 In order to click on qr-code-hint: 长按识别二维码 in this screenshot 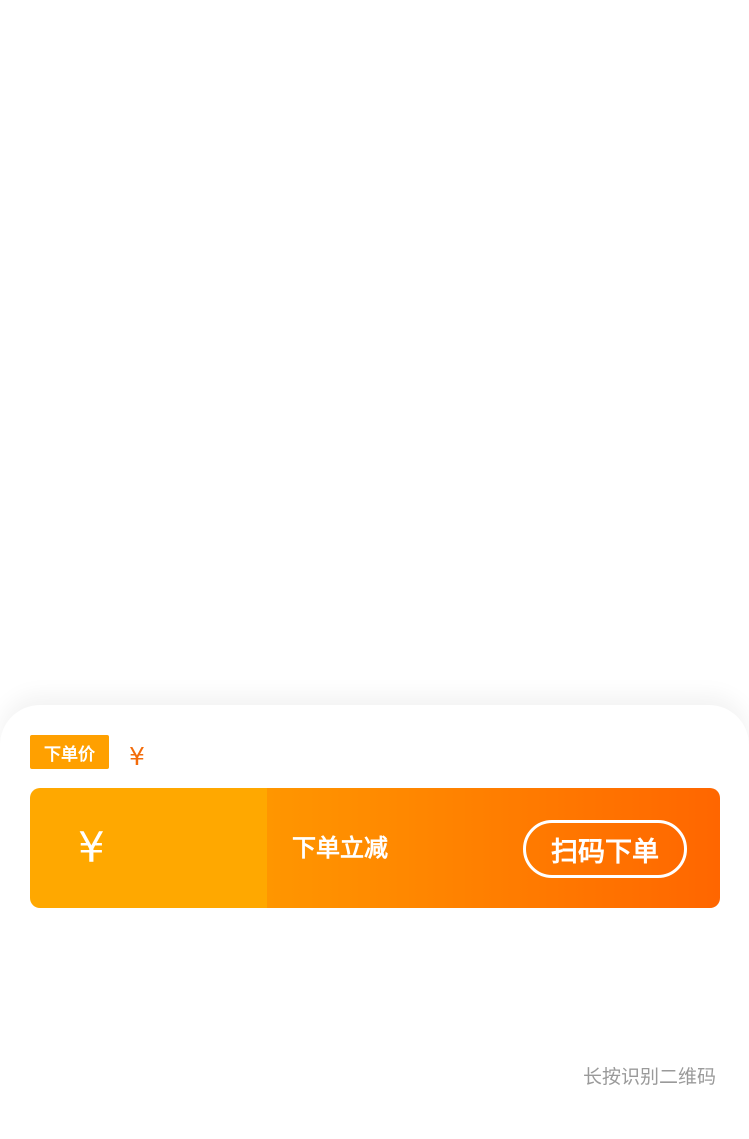, I will do `click(649, 1077)`.